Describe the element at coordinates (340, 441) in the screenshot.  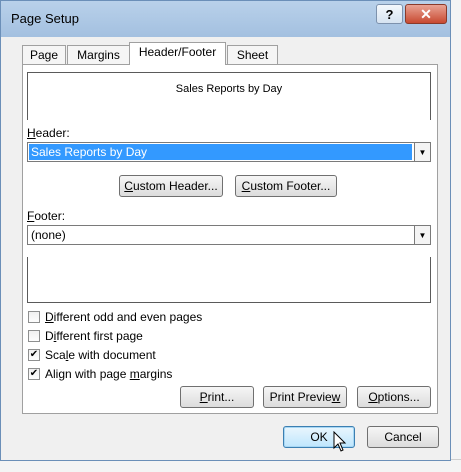
I see `mouse-pointer-icon` at that location.